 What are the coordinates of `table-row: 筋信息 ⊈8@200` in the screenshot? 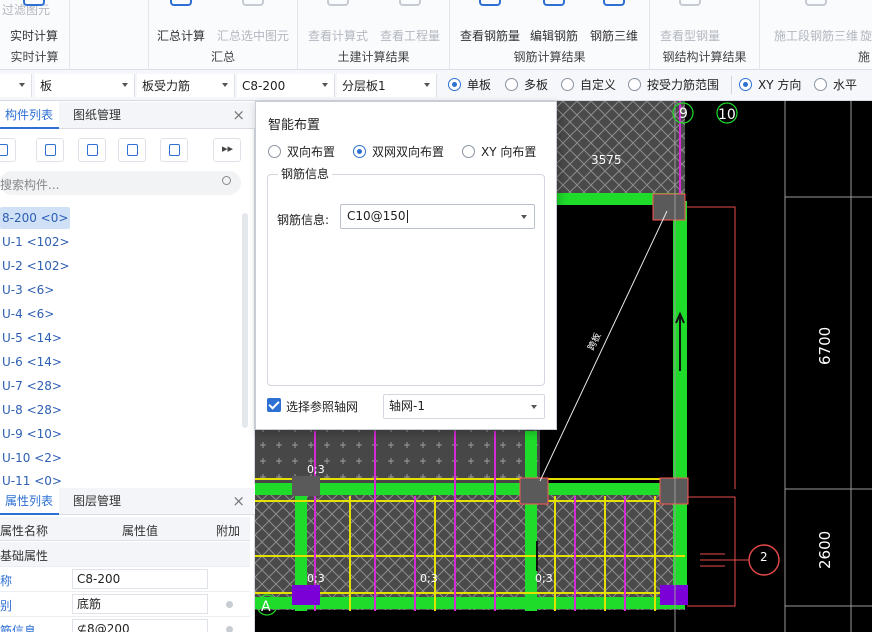 It's located at (125, 624).